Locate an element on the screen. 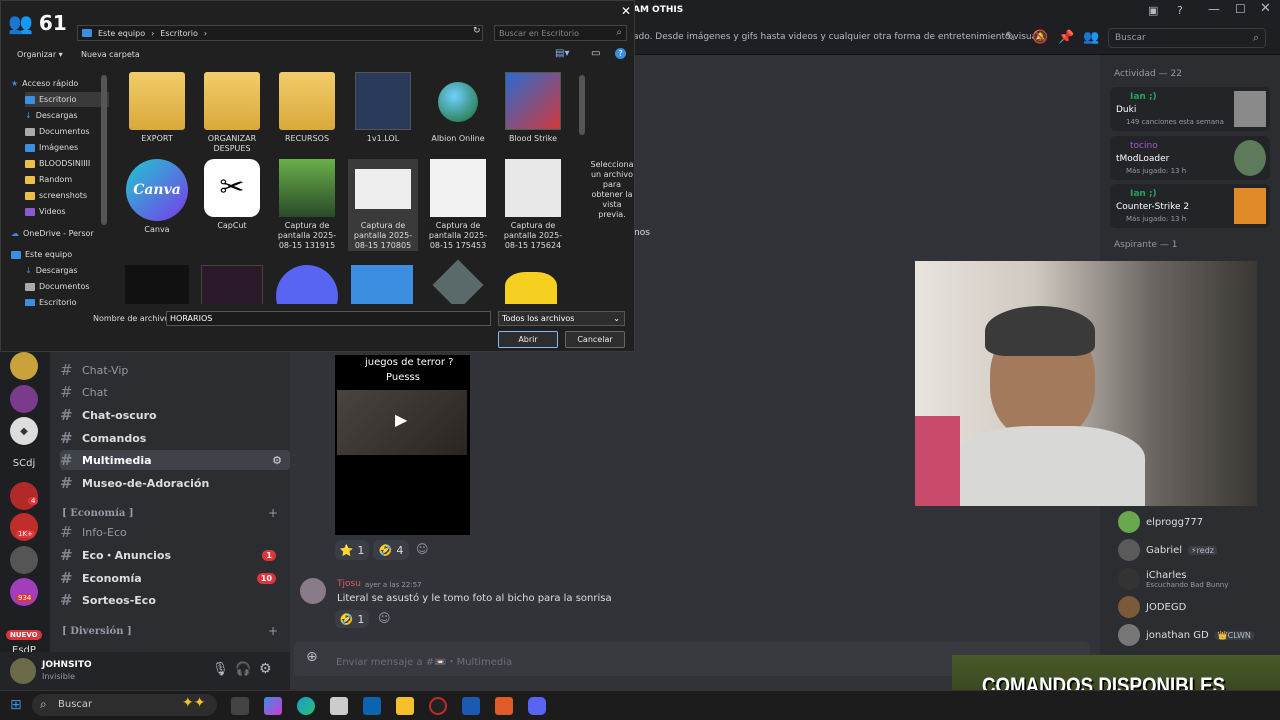 The height and width of the screenshot is (720, 1280). member-row: elprogg777 is located at coordinates (1193, 522).